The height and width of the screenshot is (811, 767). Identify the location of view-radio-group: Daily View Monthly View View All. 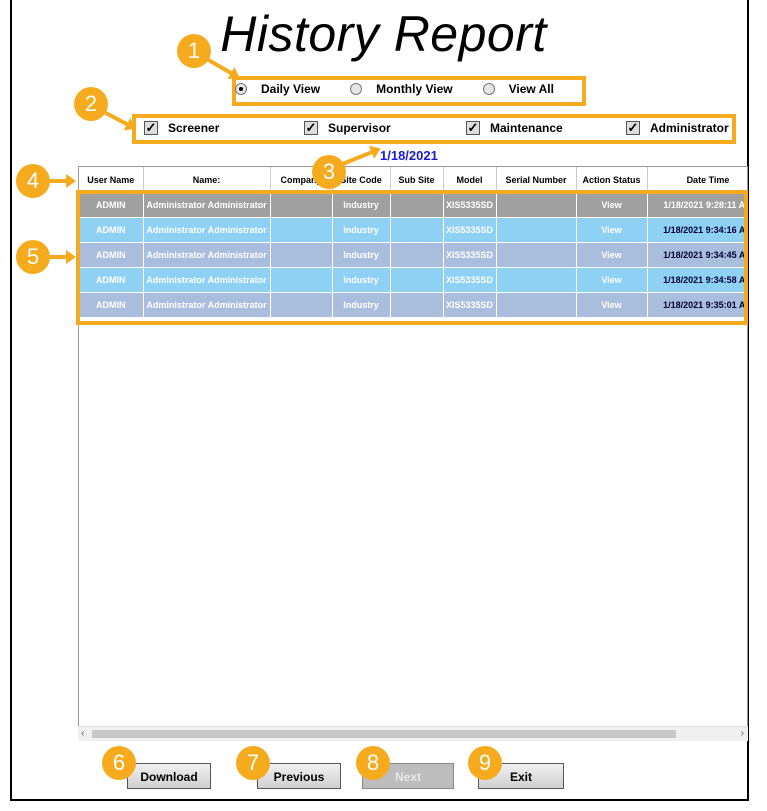
(409, 89).